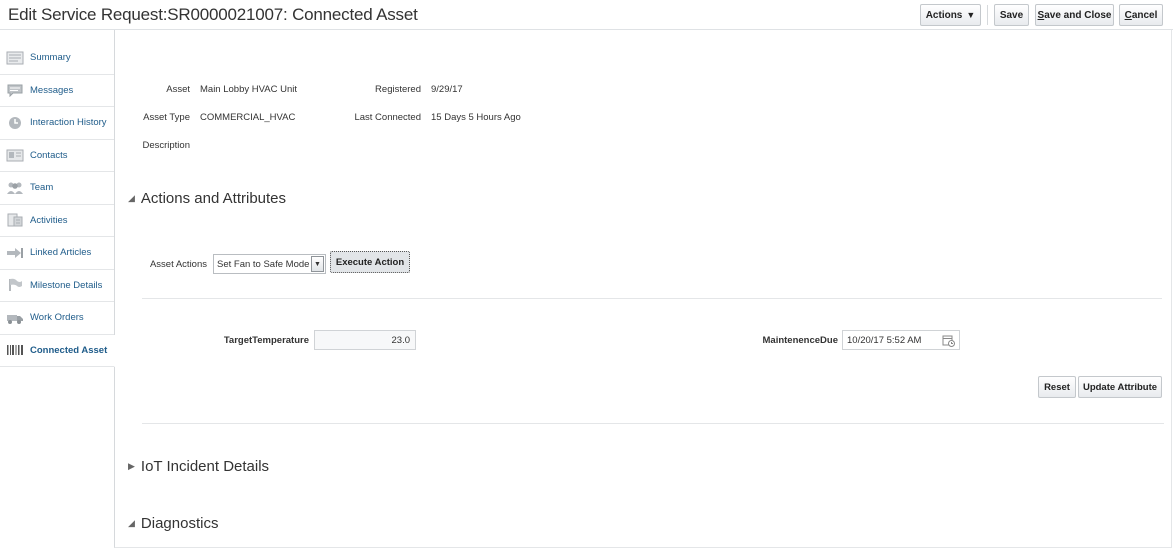 This screenshot has width=1173, height=551. Describe the element at coordinates (15, 155) in the screenshot. I see `contacts-icon` at that location.